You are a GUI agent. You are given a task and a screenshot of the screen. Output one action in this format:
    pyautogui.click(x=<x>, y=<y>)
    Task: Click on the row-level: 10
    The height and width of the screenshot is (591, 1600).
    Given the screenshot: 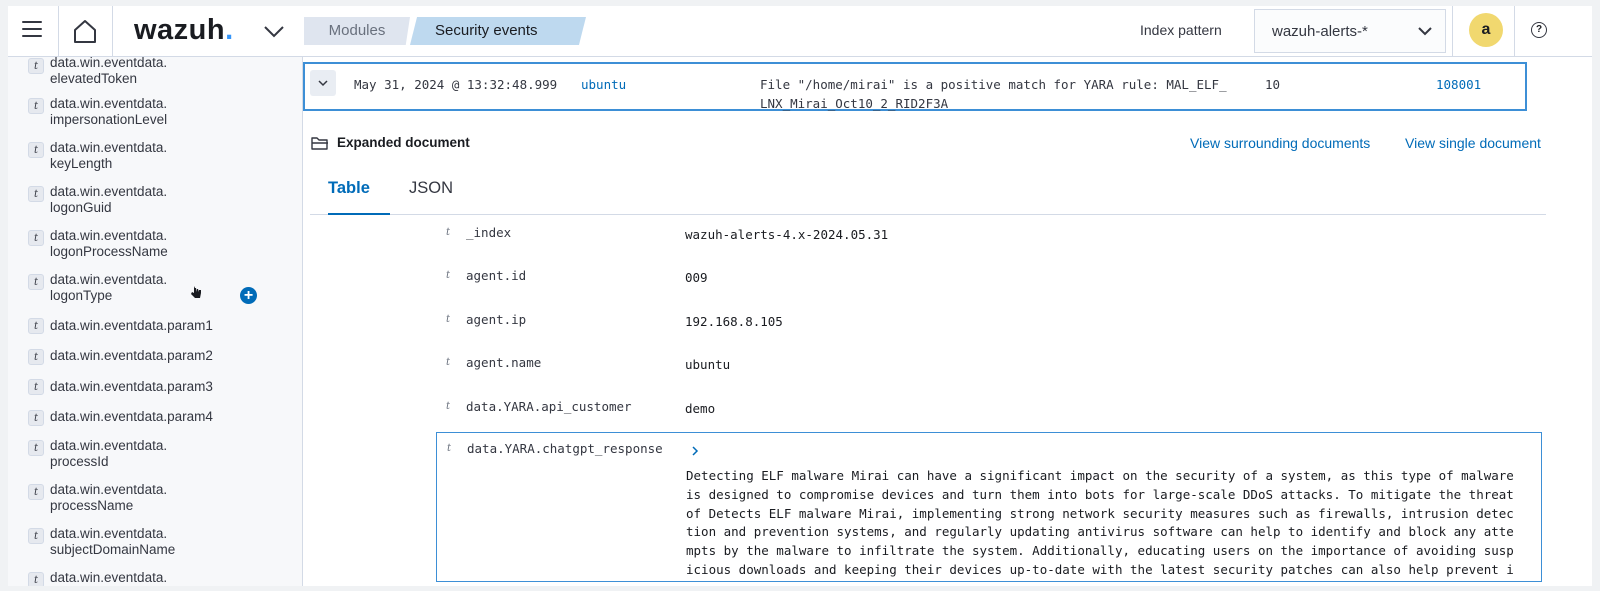 What is the action you would take?
    pyautogui.click(x=1273, y=84)
    